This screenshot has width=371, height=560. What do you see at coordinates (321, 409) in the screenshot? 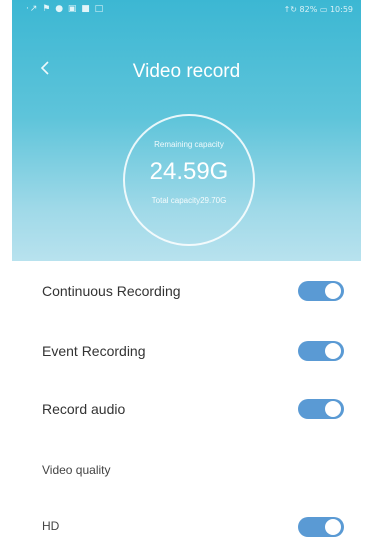
I see `record-audio-toggle` at bounding box center [321, 409].